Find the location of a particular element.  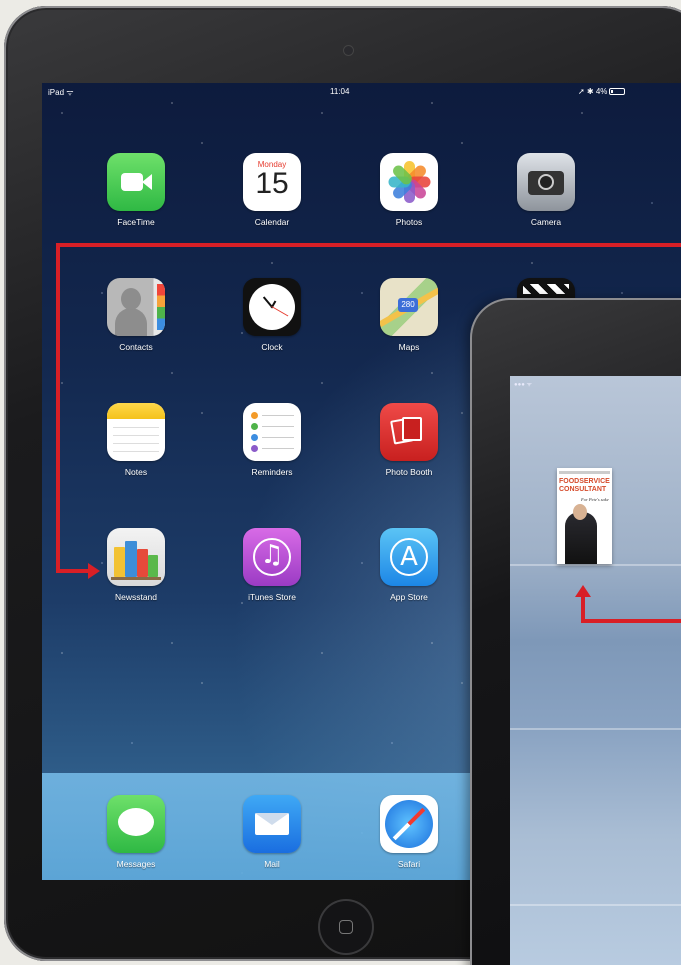

app-notes: Notes is located at coordinates (136, 440).